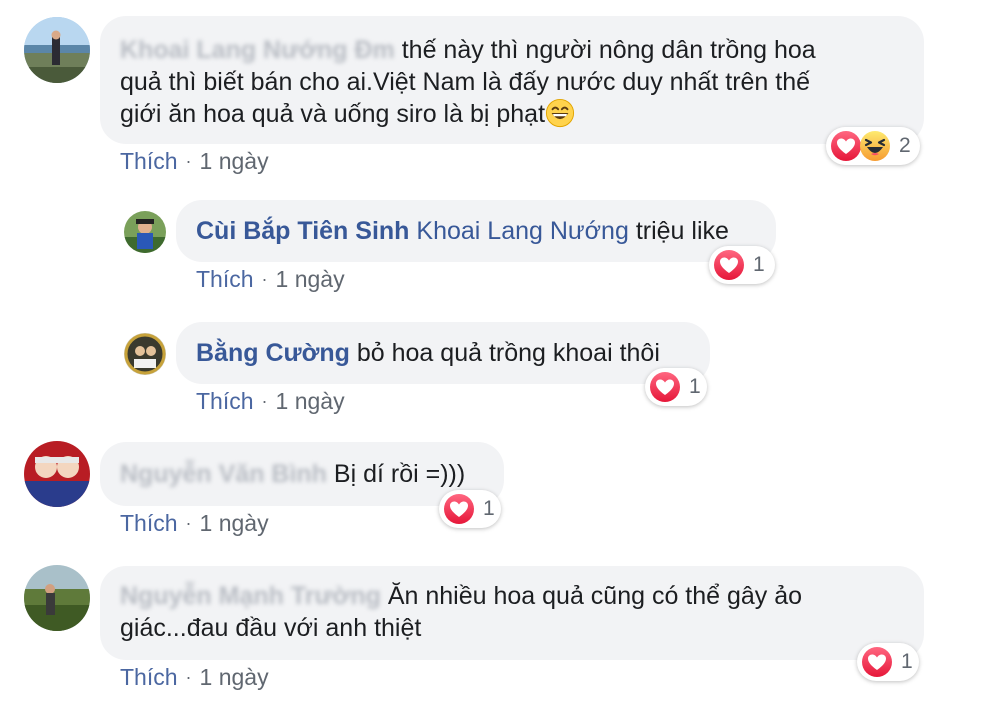  Describe the element at coordinates (257, 50) in the screenshot. I see `comment-author-name: Khoai Lang Nướng Đm` at that location.